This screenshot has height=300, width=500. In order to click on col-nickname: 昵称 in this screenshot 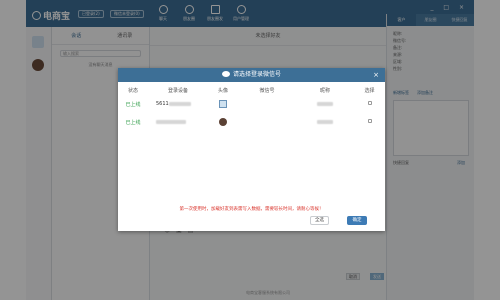, I will do `click(324, 91)`.